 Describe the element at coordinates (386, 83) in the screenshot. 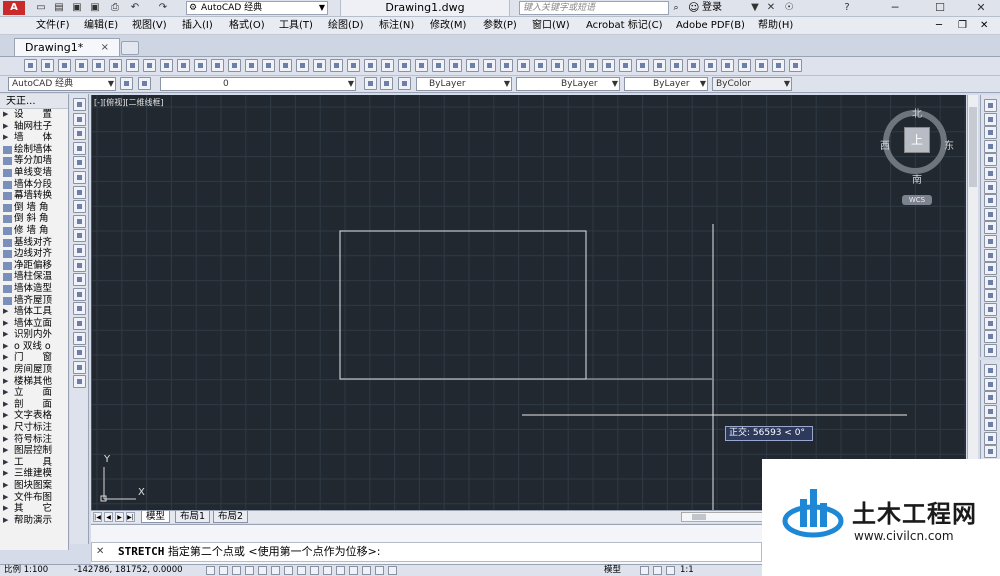

I see `layer-previous-icon` at that location.